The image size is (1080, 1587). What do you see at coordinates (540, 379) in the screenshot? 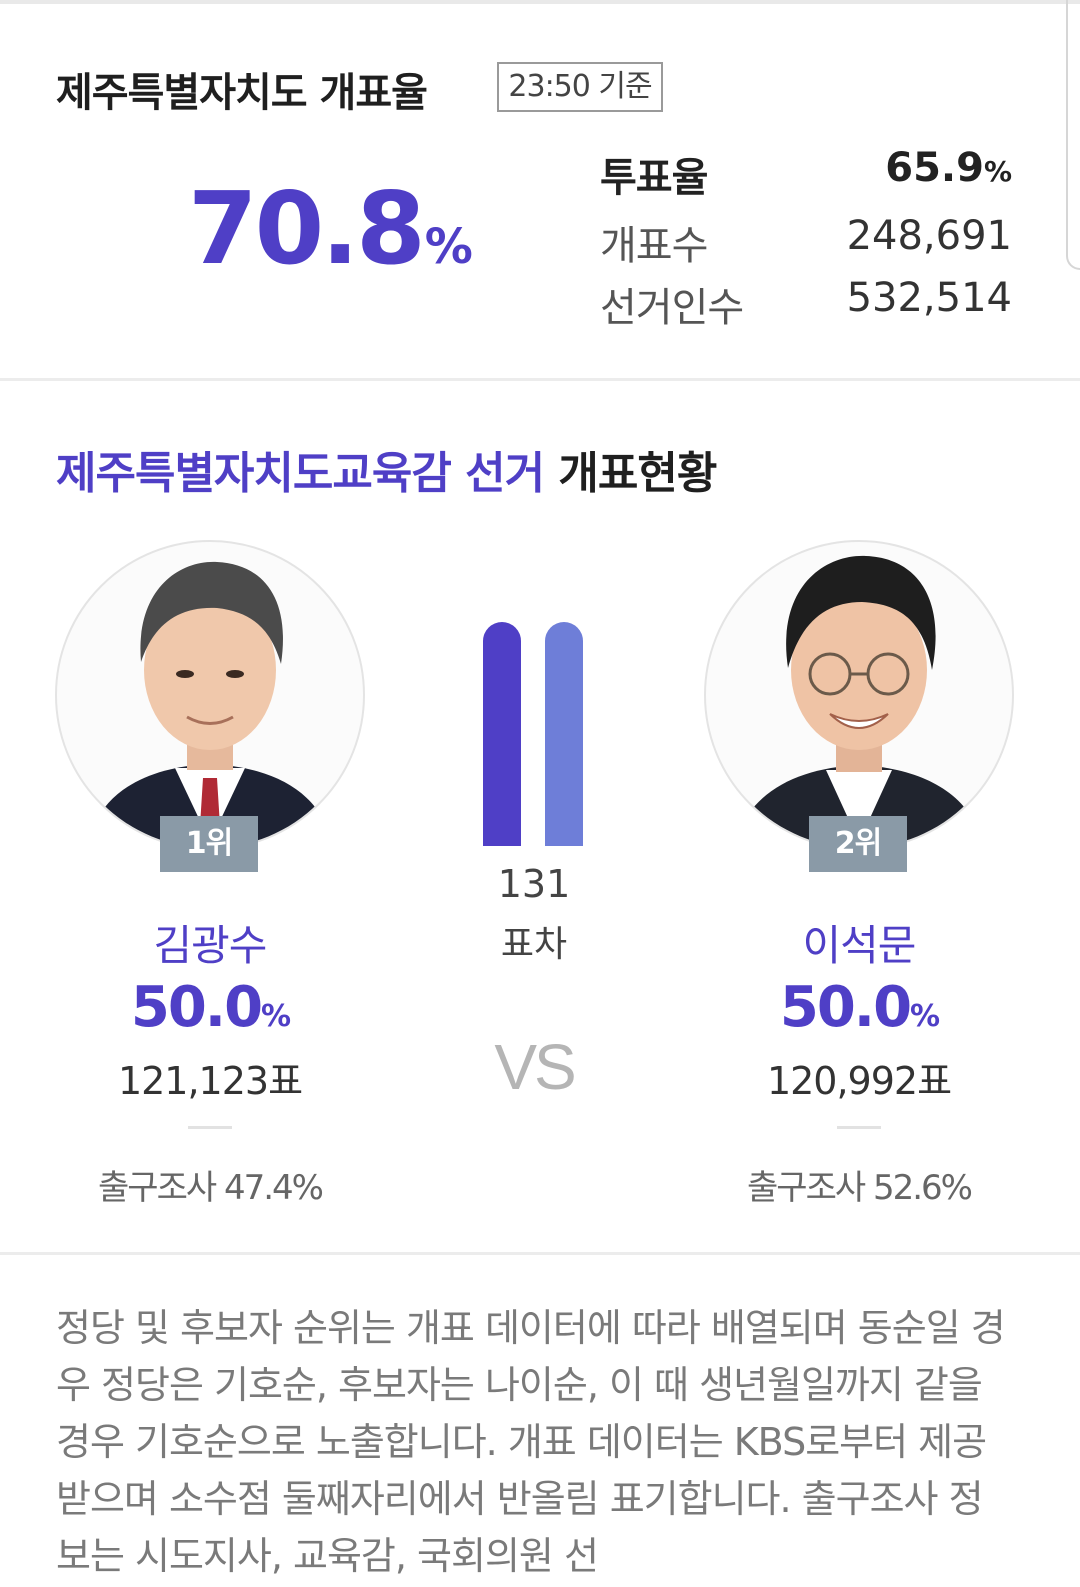
I see `section-divider` at bounding box center [540, 379].